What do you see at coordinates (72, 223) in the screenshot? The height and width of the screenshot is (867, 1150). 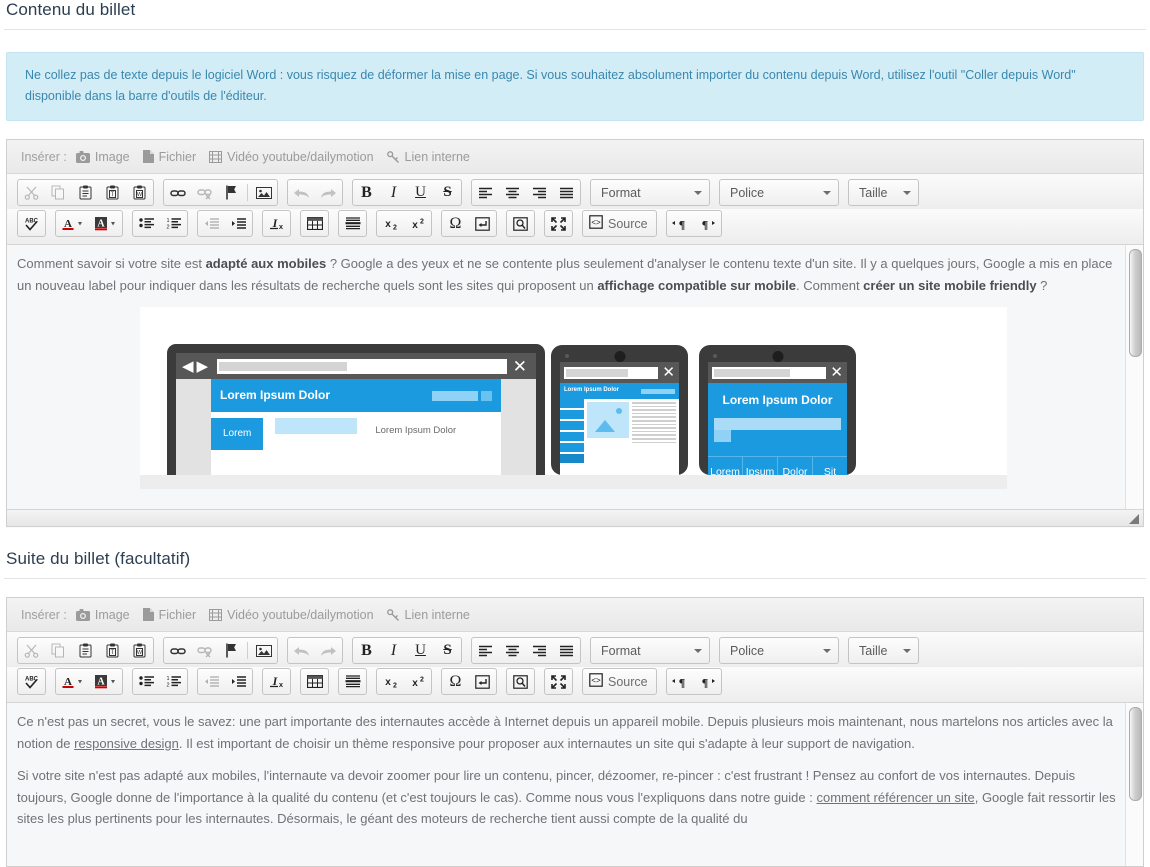 I see `text-color-button: A` at bounding box center [72, 223].